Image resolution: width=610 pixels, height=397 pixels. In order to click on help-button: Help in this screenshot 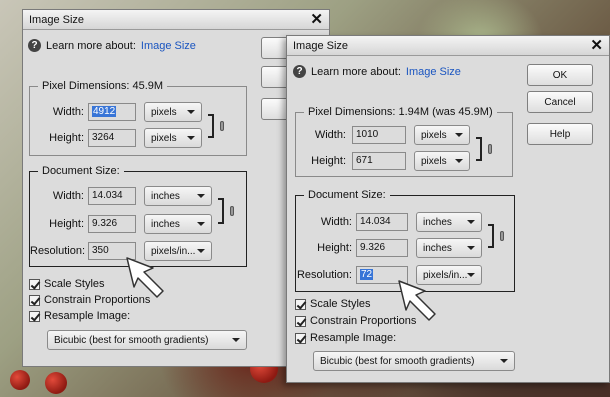, I will do `click(560, 134)`.